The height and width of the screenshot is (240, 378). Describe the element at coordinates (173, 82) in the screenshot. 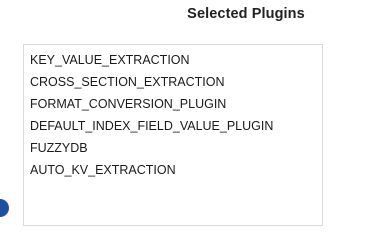

I see `plugin-item-cross-section-extraction: CROSS_SECTION_EXTRACTION` at that location.